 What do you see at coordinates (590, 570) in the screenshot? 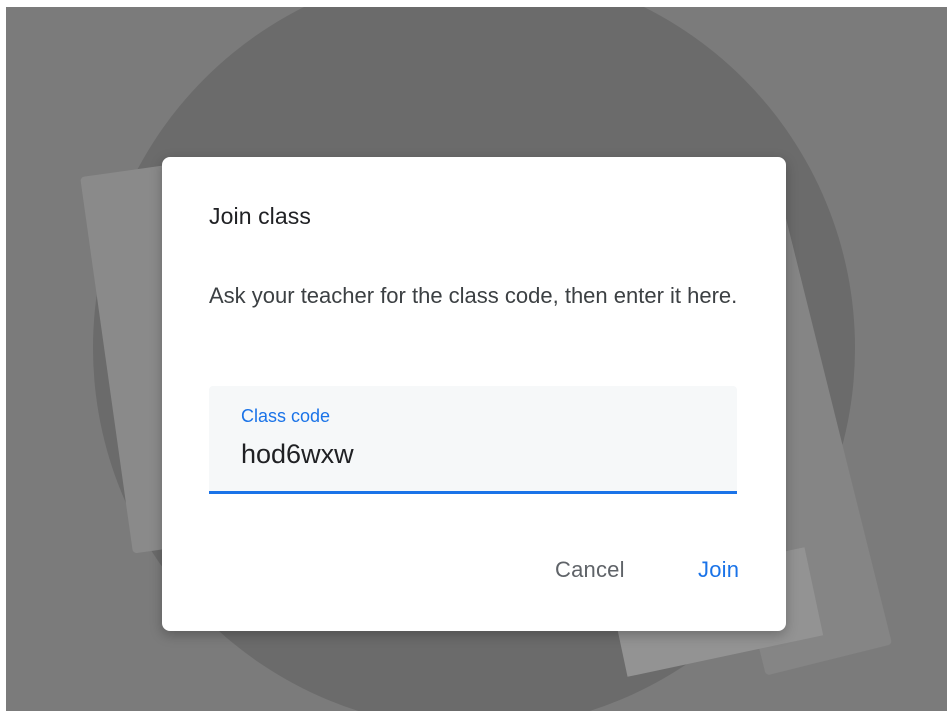
I see `cancel-button: Cancel` at bounding box center [590, 570].